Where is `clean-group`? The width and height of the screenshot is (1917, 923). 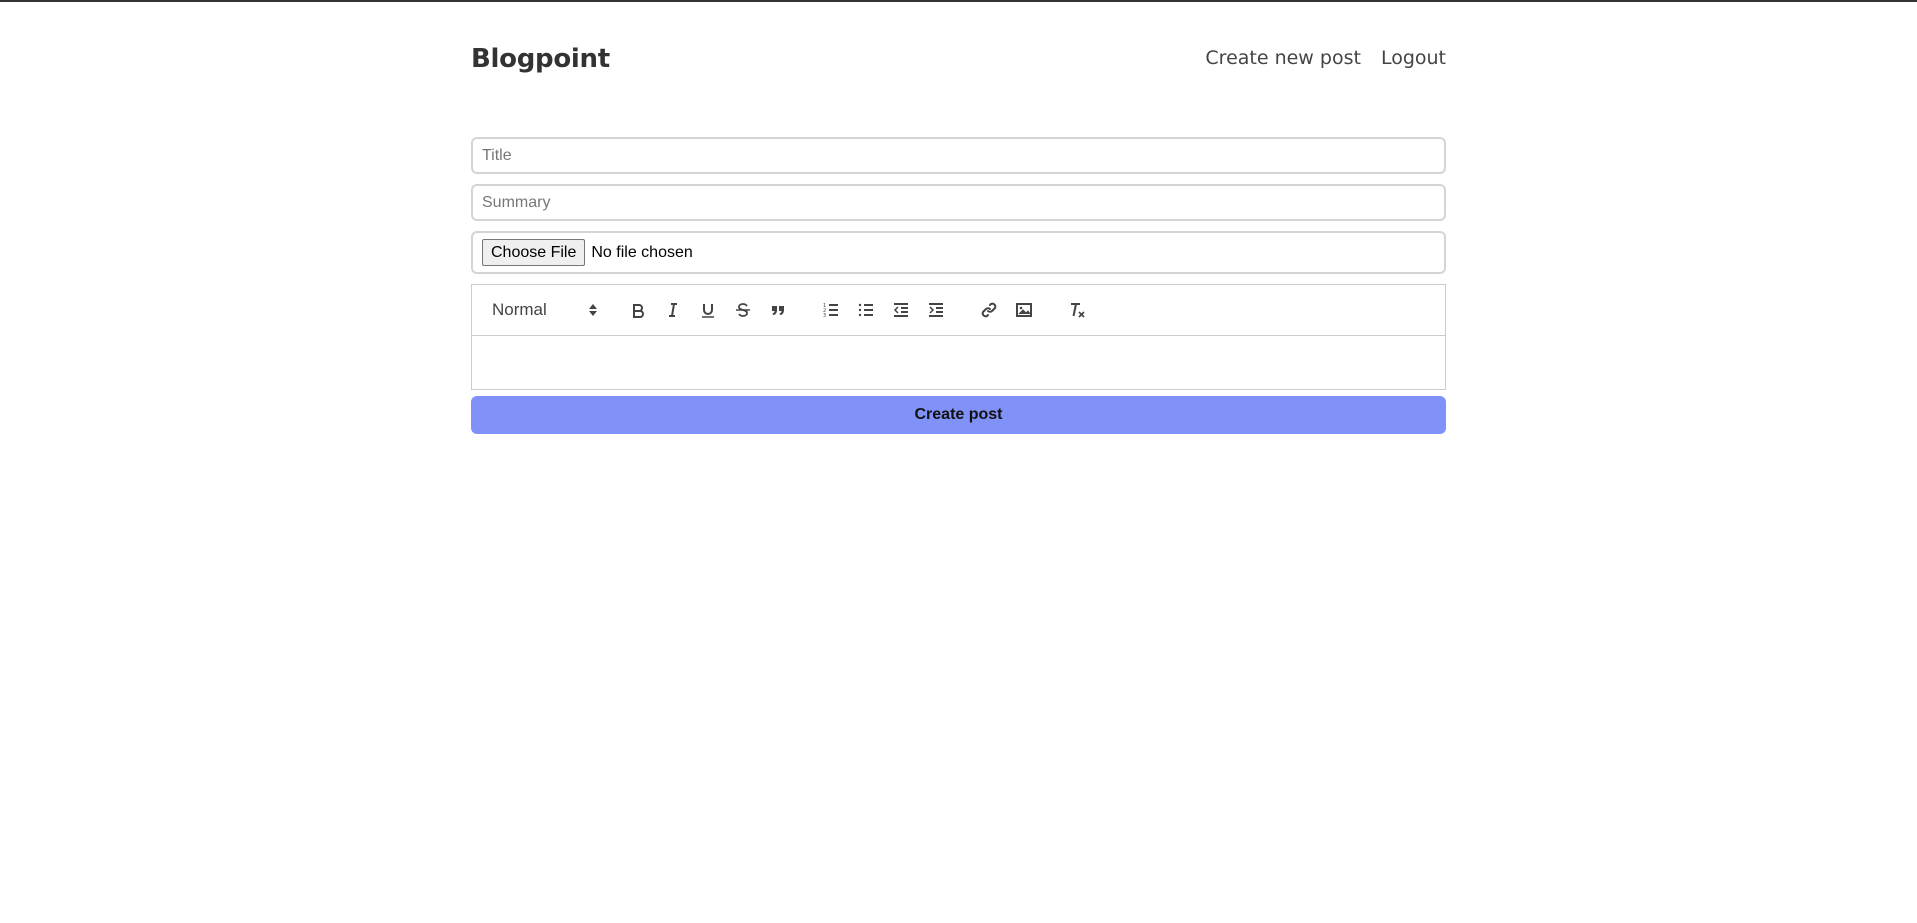 clean-group is located at coordinates (1076, 310).